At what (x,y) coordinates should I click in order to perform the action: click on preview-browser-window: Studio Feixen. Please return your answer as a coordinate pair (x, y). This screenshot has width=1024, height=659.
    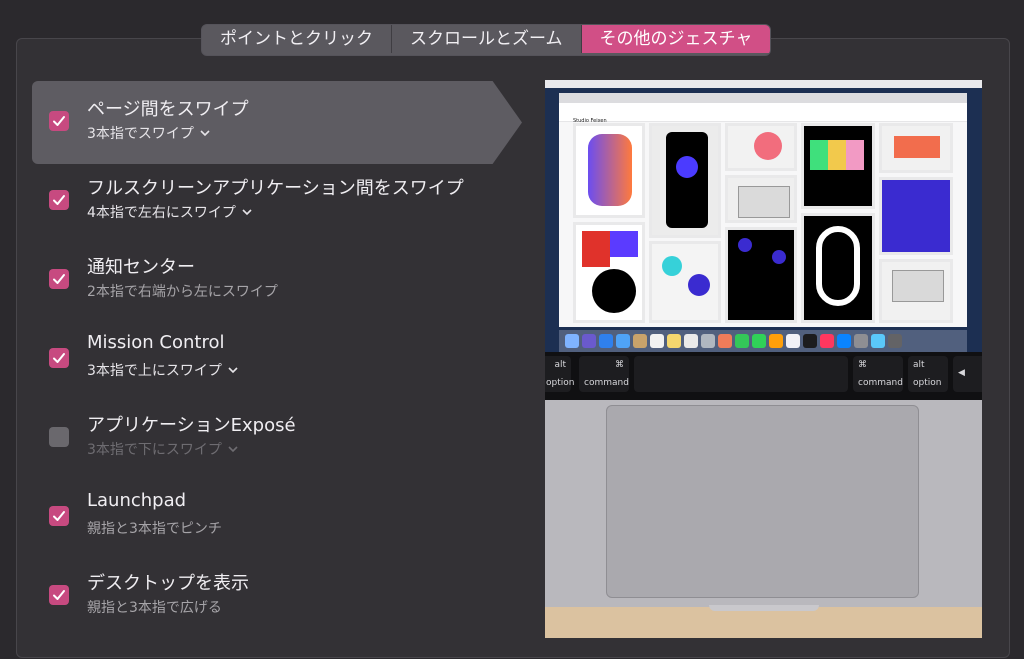
    Looking at the image, I should click on (763, 210).